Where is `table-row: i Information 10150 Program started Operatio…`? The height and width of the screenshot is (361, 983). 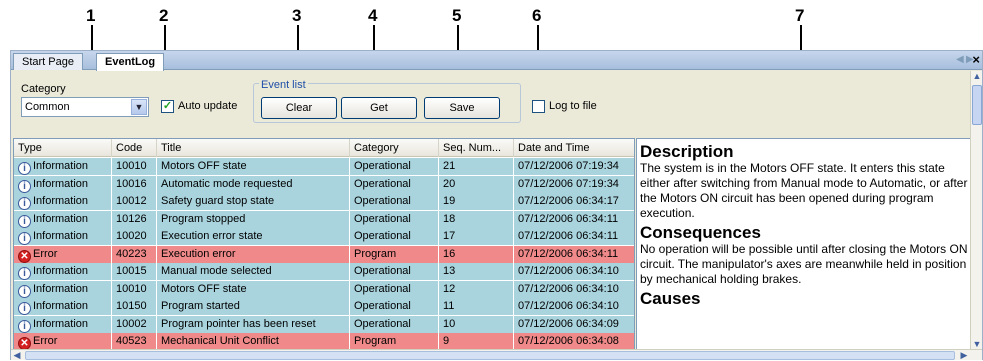 table-row: i Information 10150 Program started Operatio… is located at coordinates (324, 306).